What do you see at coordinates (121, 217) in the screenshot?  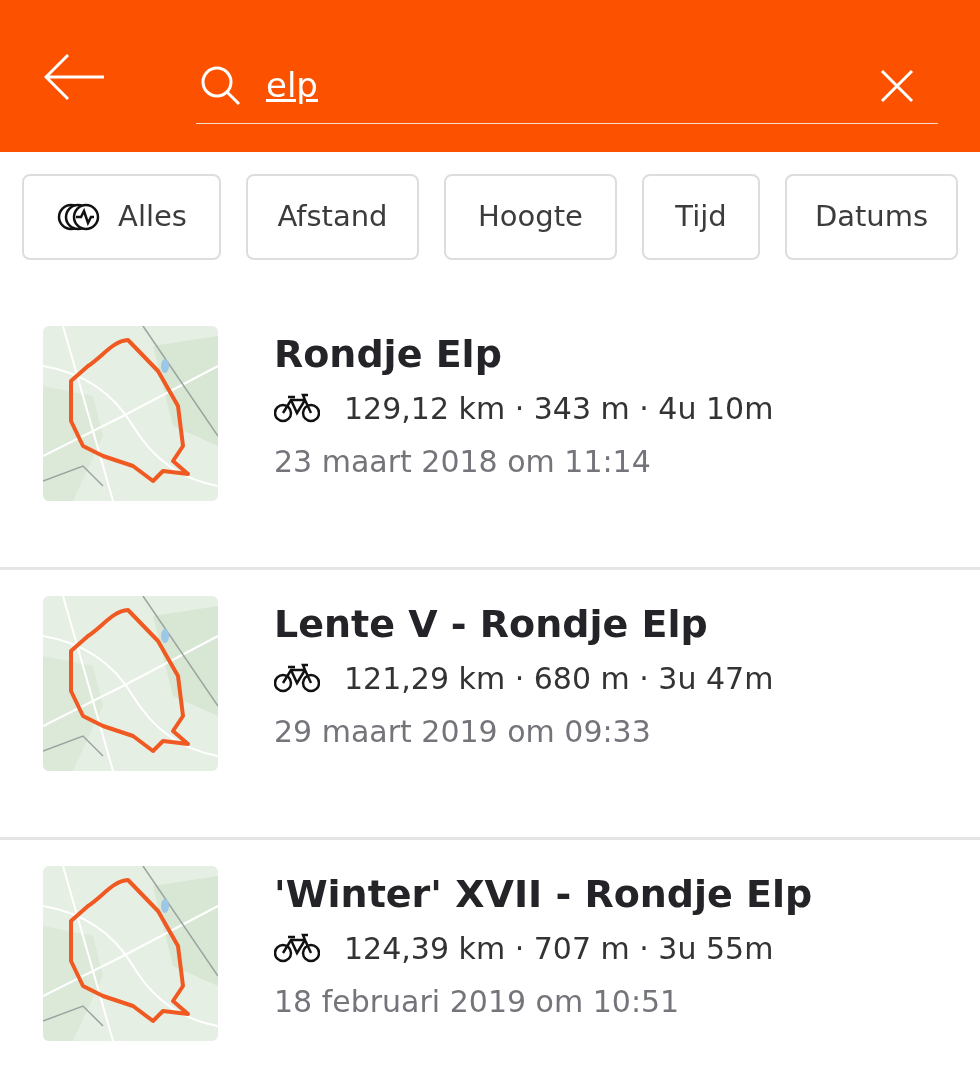 I see `filter-button: Alles` at bounding box center [121, 217].